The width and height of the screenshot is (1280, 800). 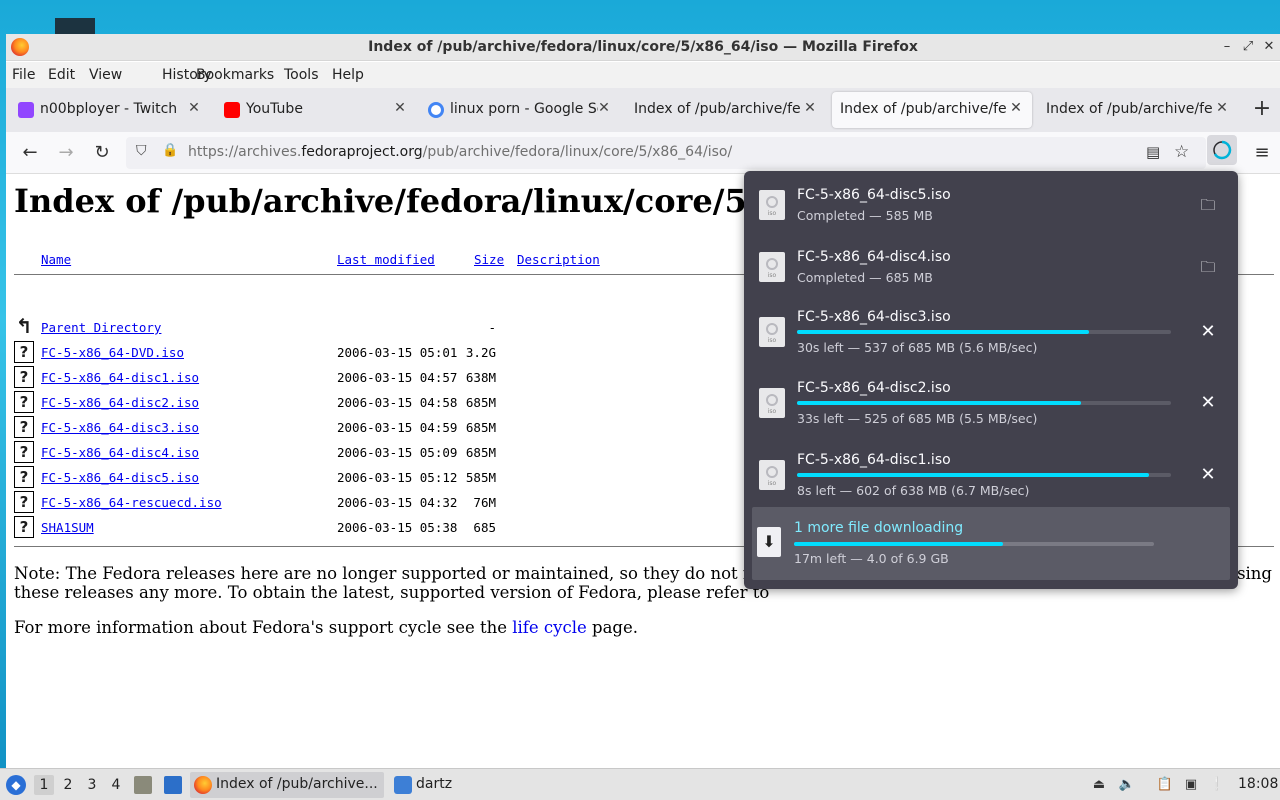 What do you see at coordinates (56, 259) in the screenshot?
I see `column-name-header: Name` at bounding box center [56, 259].